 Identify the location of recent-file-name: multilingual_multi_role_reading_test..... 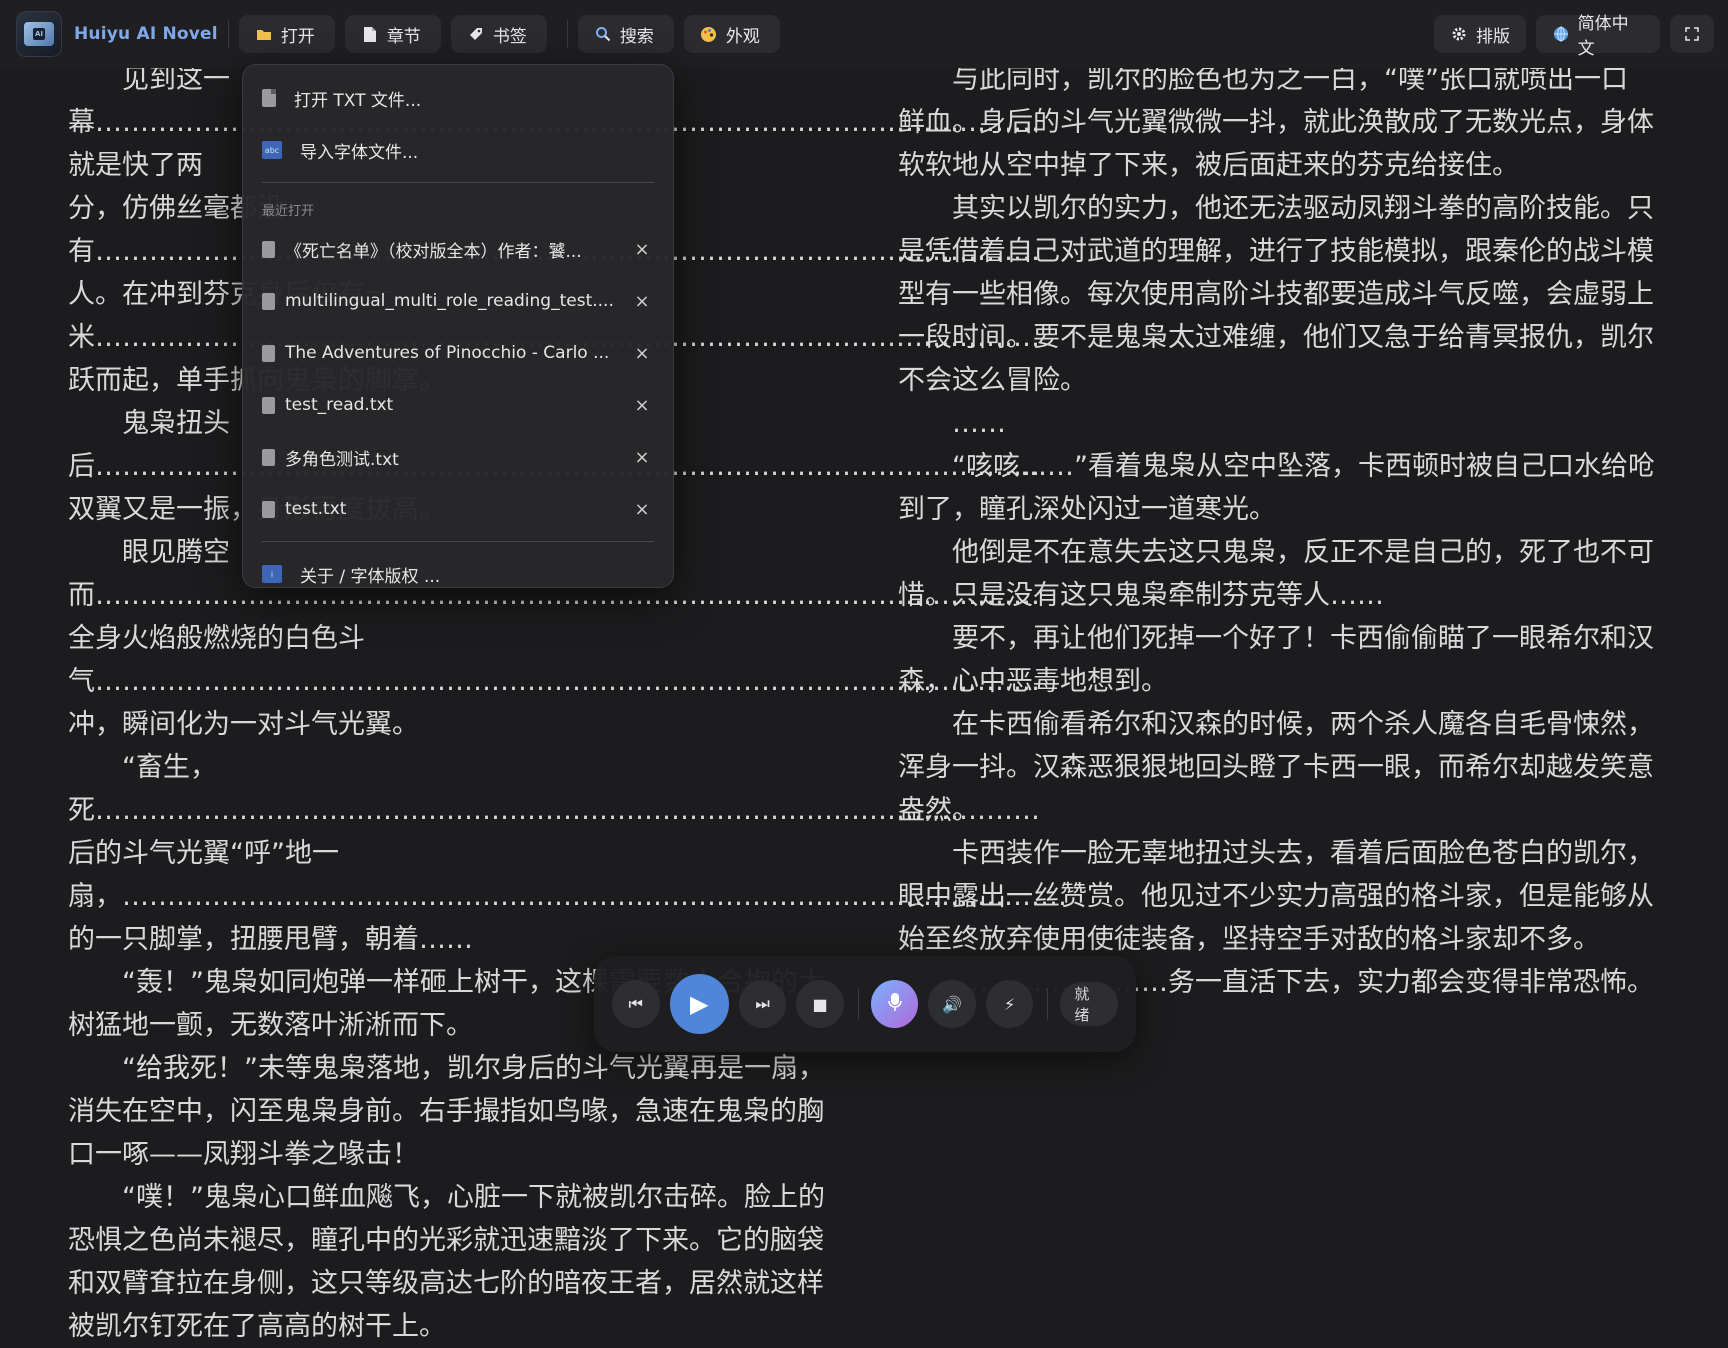
(449, 301).